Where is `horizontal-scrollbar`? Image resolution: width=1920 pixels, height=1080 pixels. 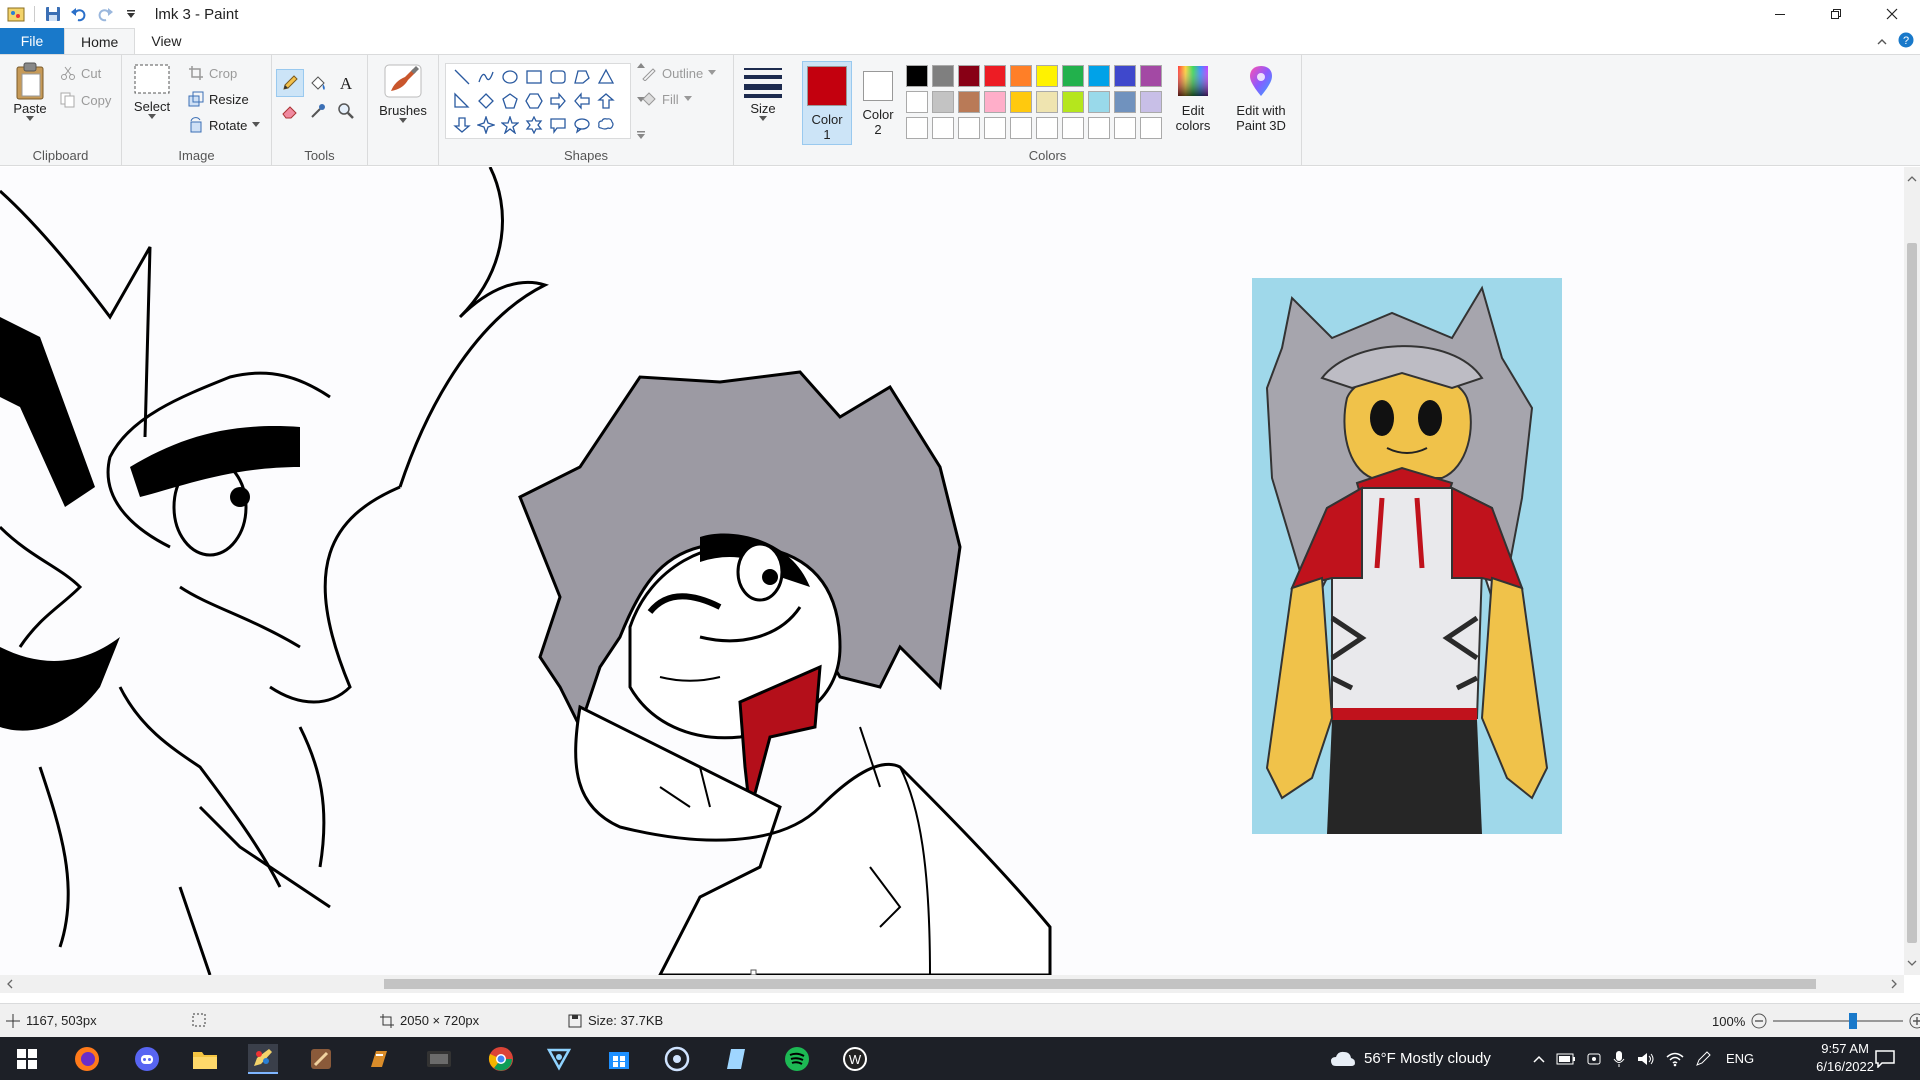
horizontal-scrollbar is located at coordinates (952, 984).